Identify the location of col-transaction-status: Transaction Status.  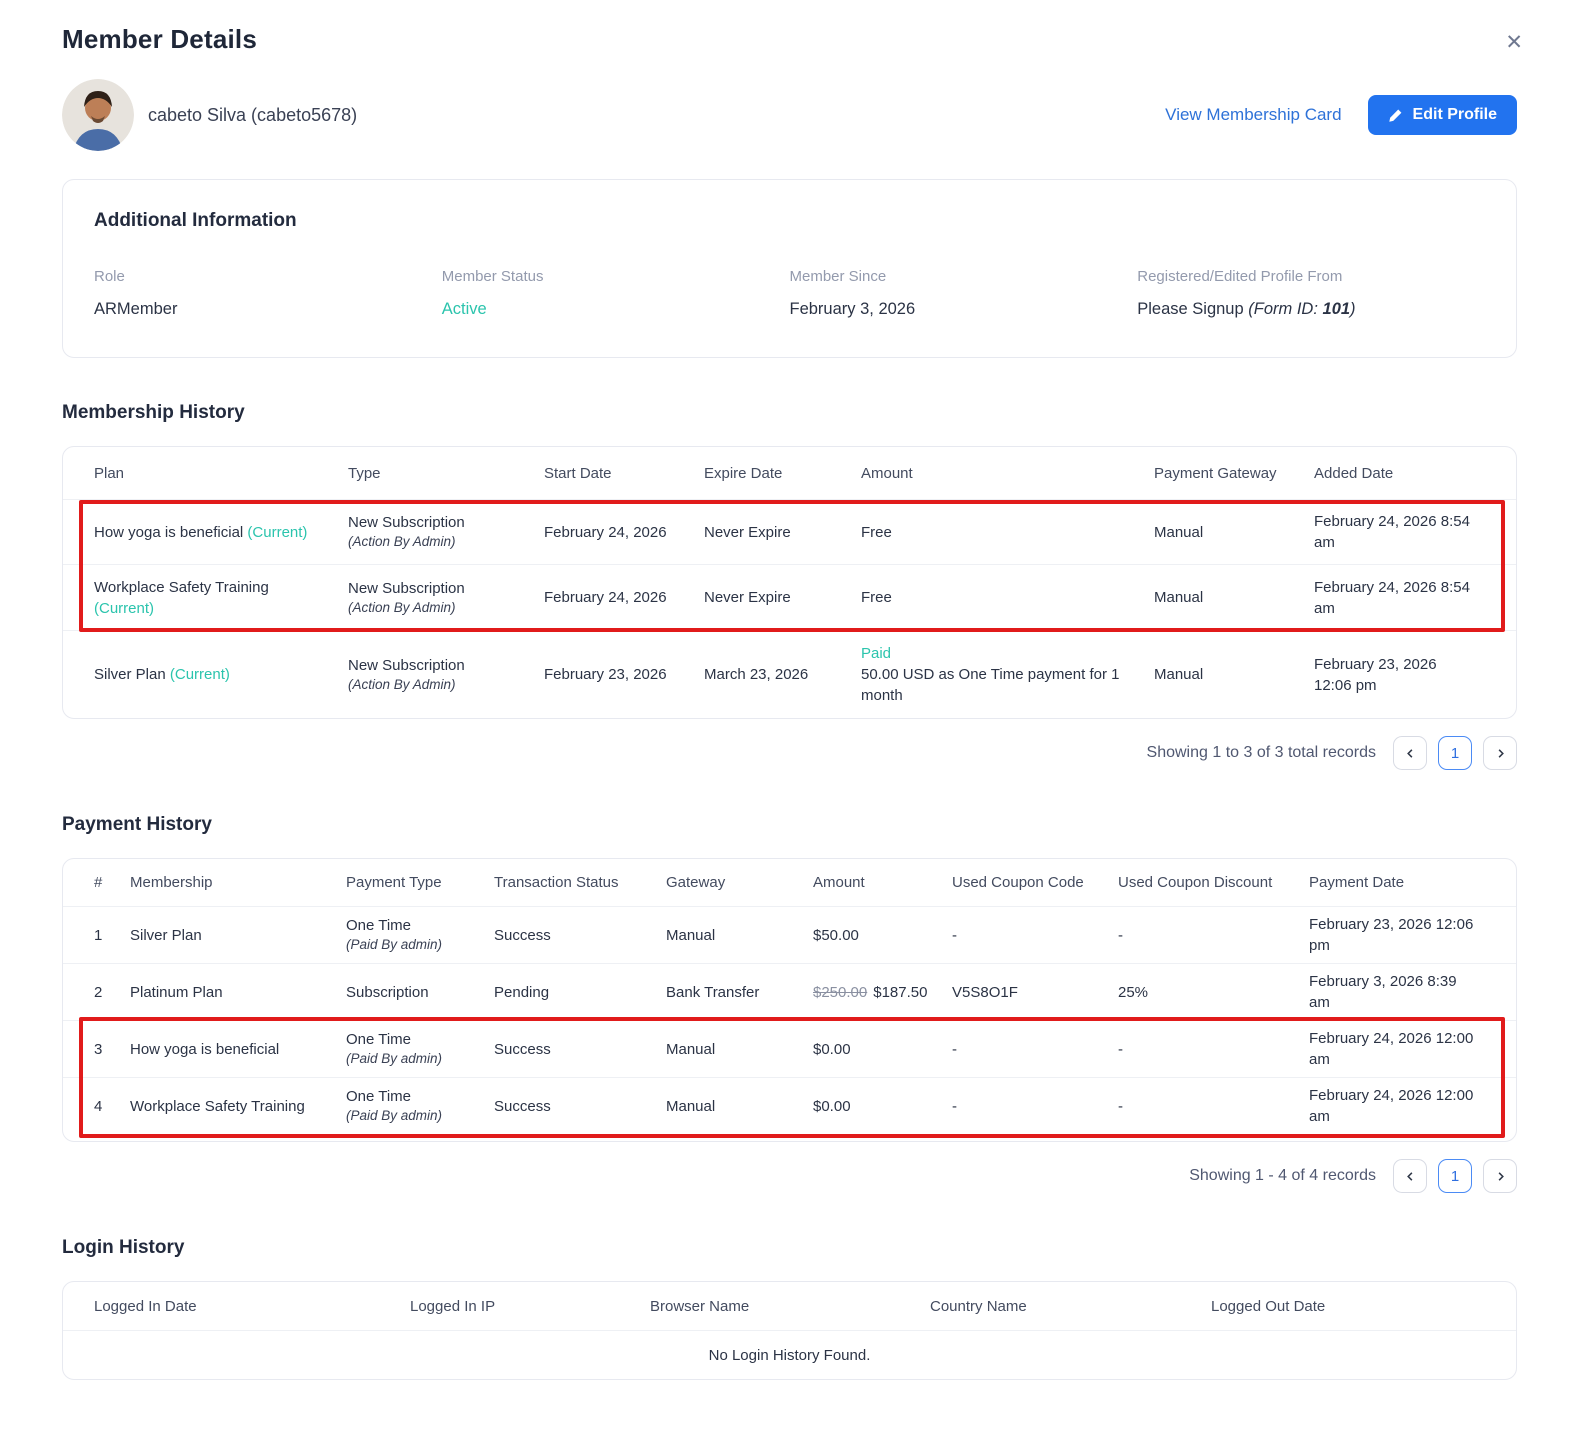
(556, 882).